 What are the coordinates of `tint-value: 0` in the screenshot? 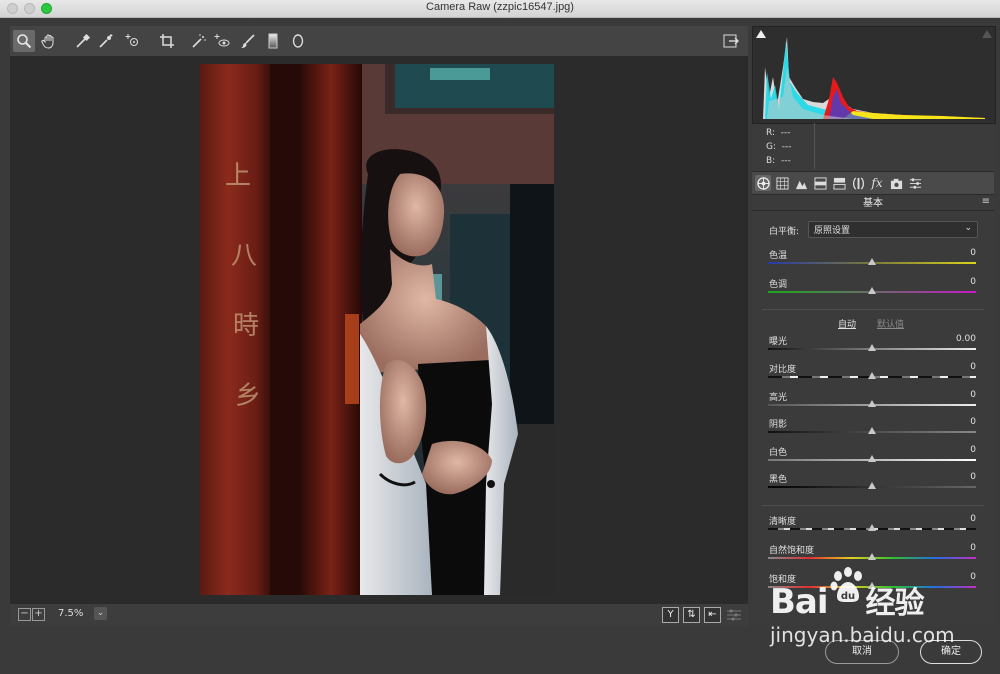 It's located at (973, 282).